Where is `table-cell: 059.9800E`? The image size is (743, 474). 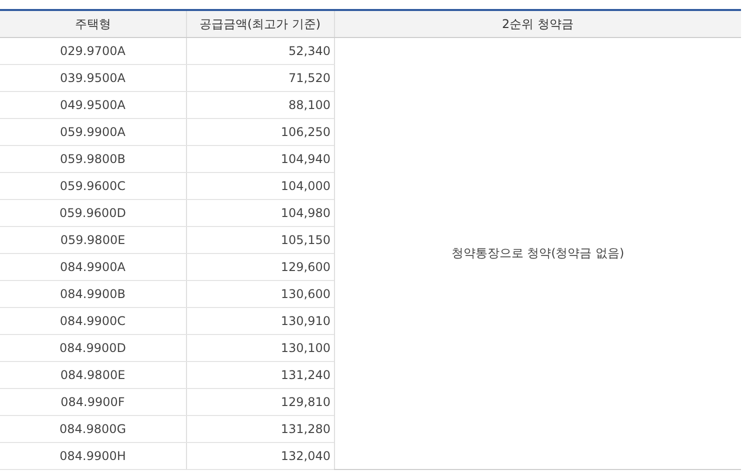
table-cell: 059.9800E is located at coordinates (93, 240).